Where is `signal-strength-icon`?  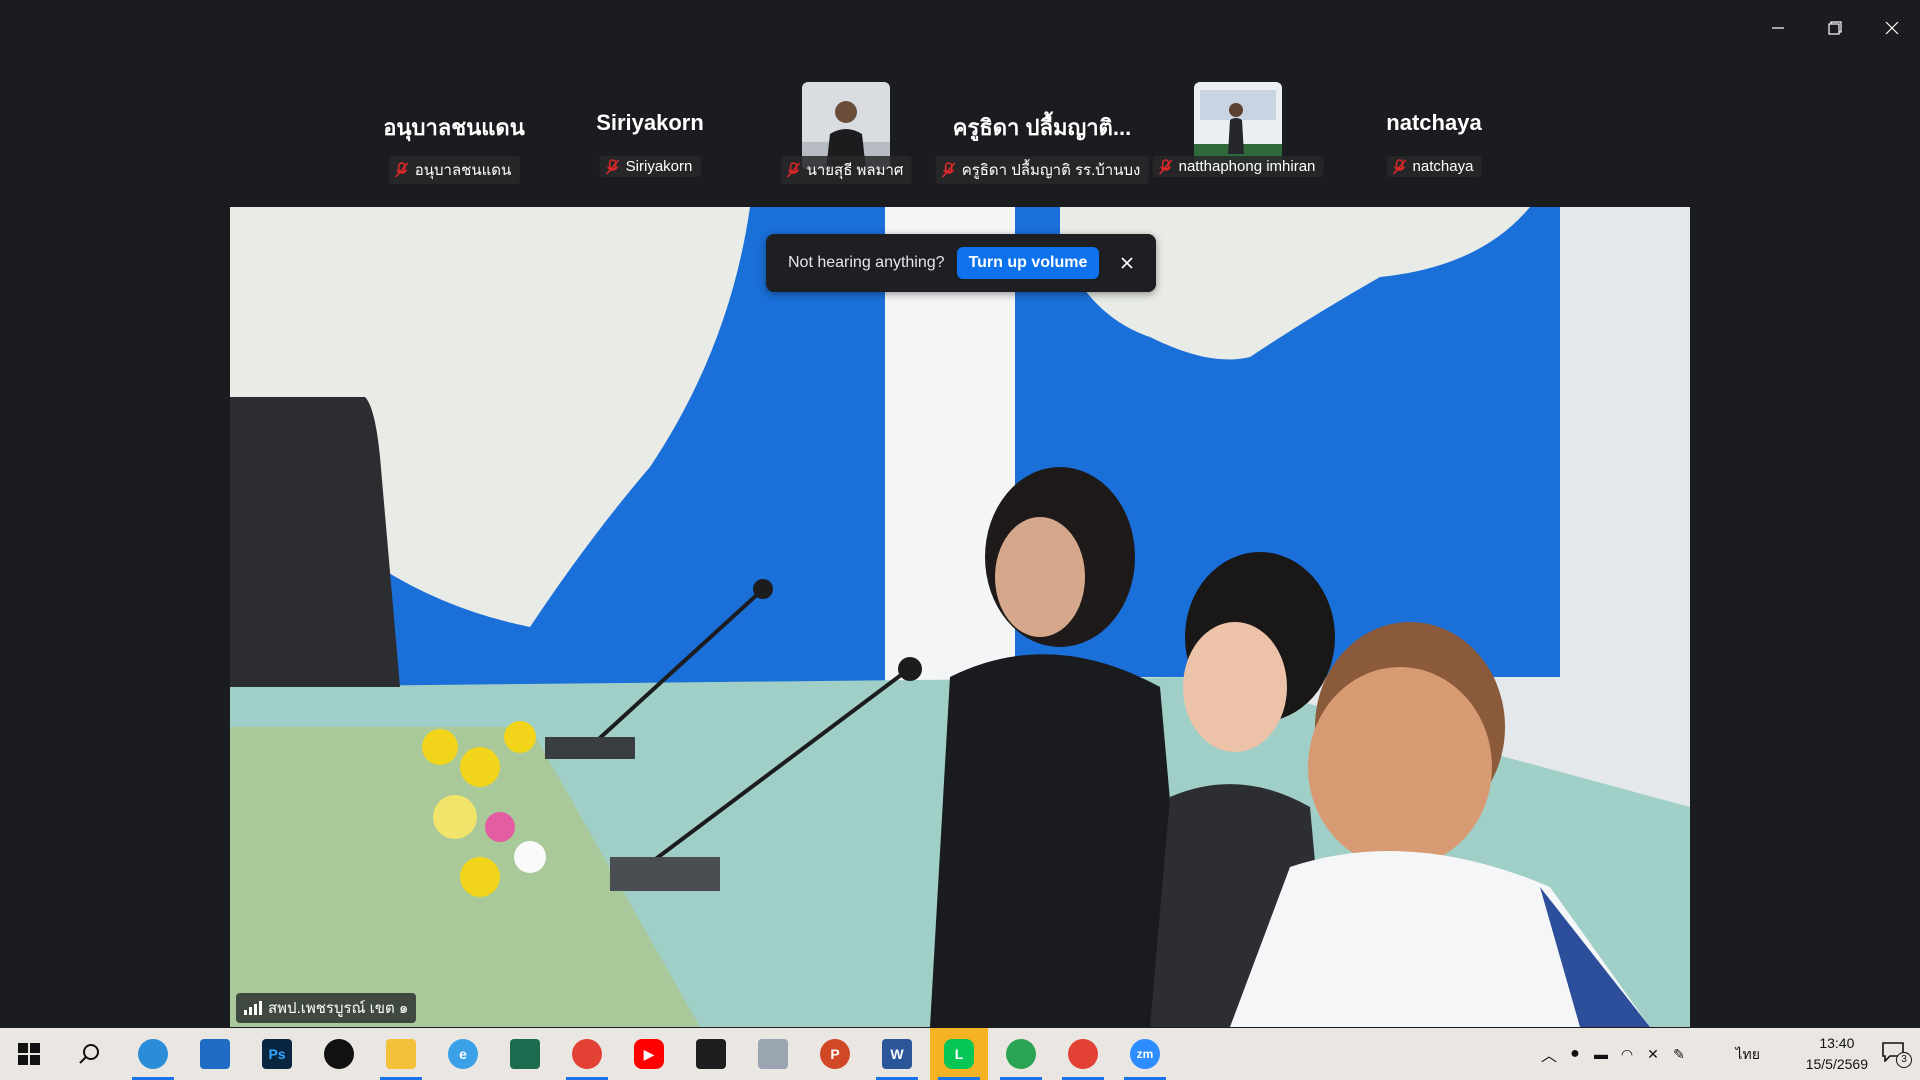 signal-strength-icon is located at coordinates (253, 1008).